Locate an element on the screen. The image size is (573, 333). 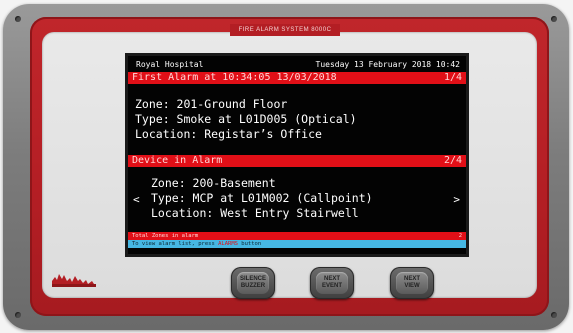
total-zones-label: Total Zones in alarm is located at coordinates (165, 236).